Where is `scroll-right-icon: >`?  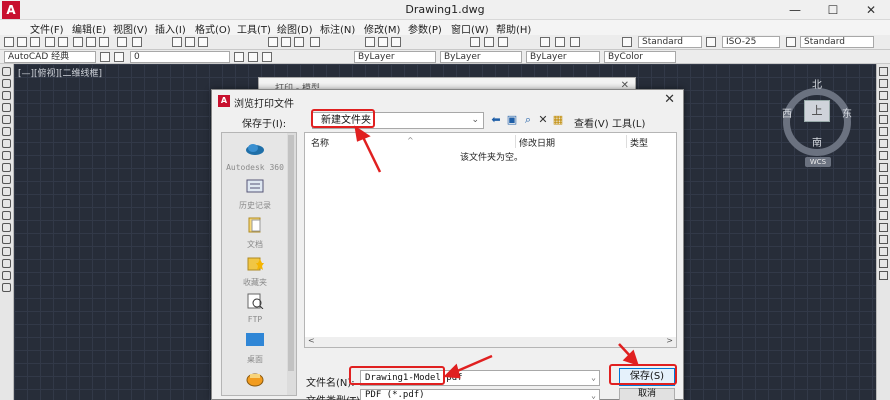 scroll-right-icon: > is located at coordinates (669, 340).